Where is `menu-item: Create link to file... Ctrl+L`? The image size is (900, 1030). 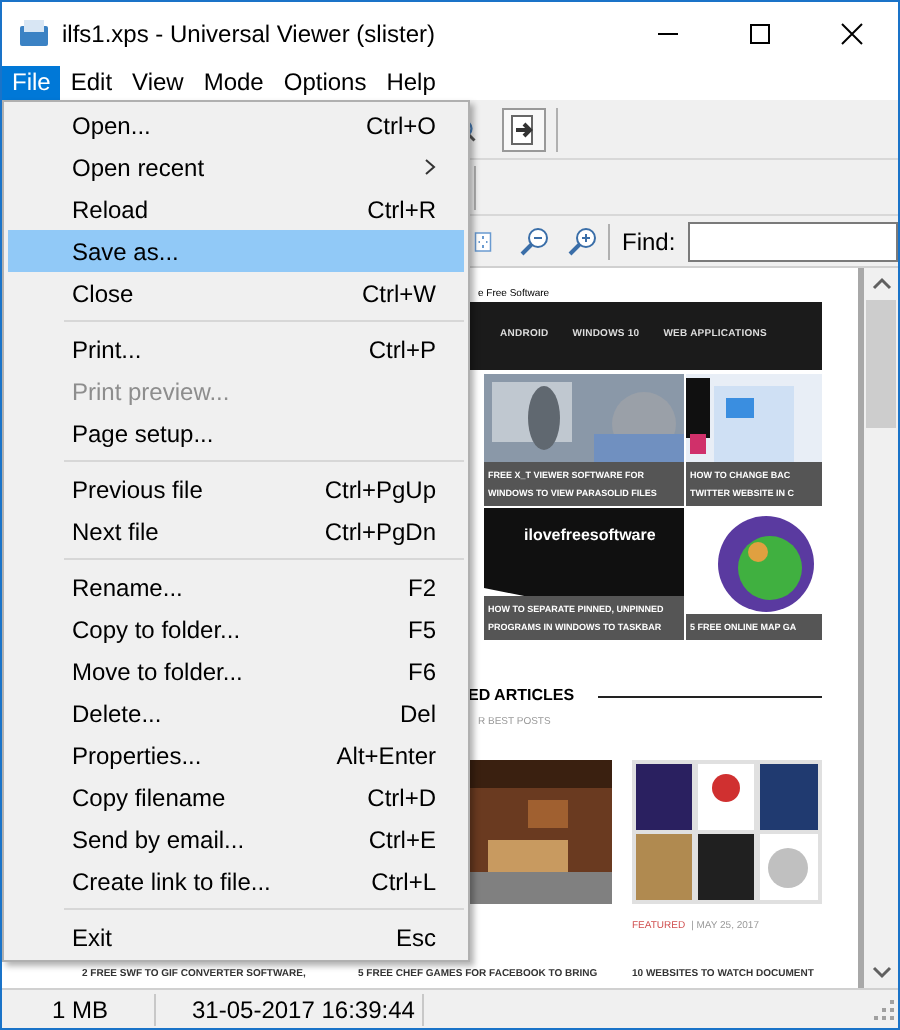 menu-item: Create link to file... Ctrl+L is located at coordinates (236, 881).